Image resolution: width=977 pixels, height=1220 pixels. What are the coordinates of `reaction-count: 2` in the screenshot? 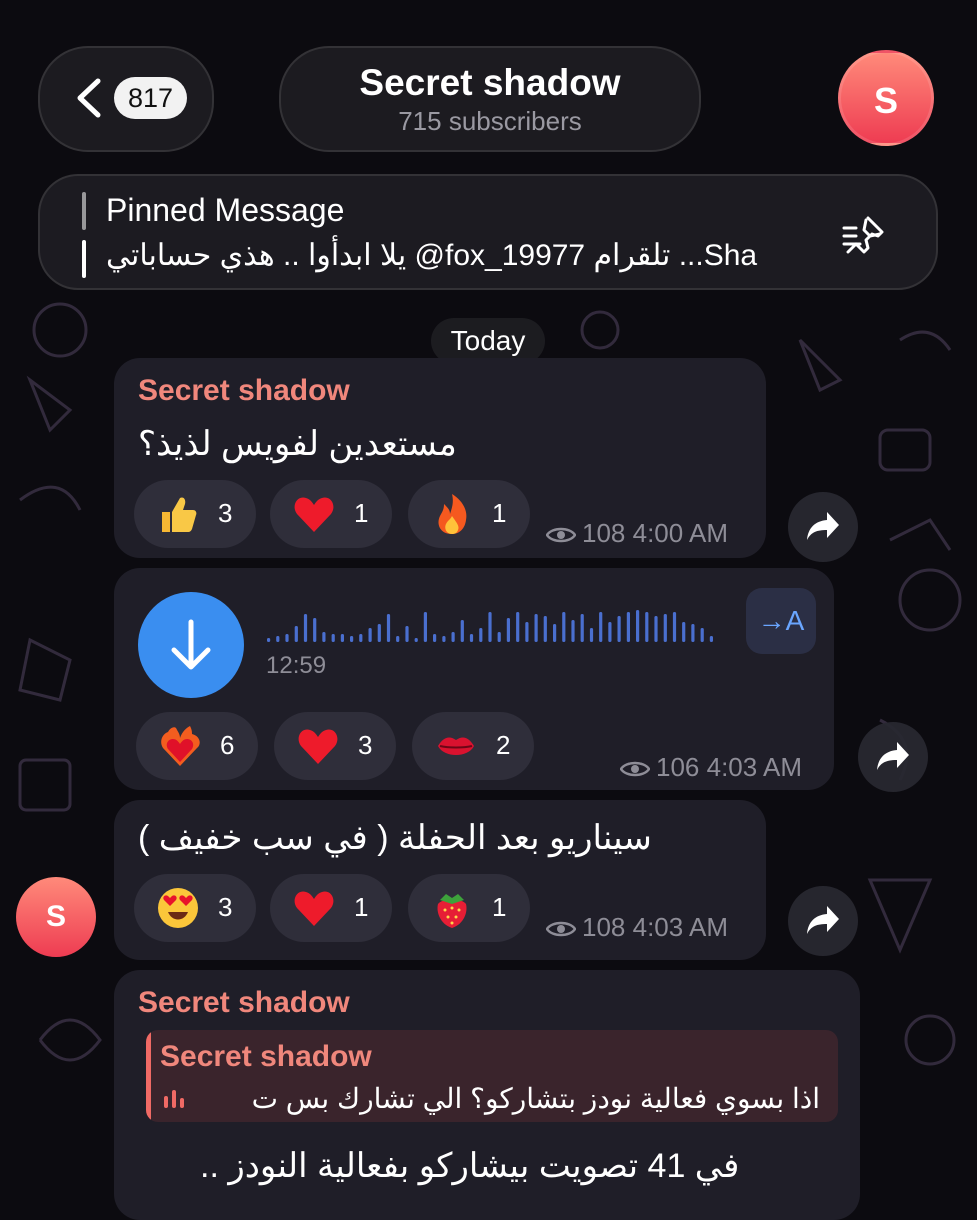 It's located at (503, 745).